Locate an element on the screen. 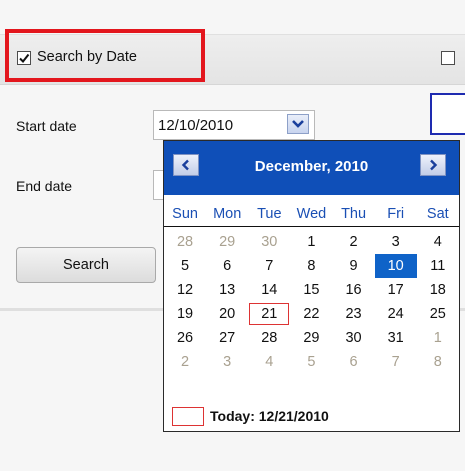 The image size is (465, 471). calendar-day: 15 is located at coordinates (311, 290).